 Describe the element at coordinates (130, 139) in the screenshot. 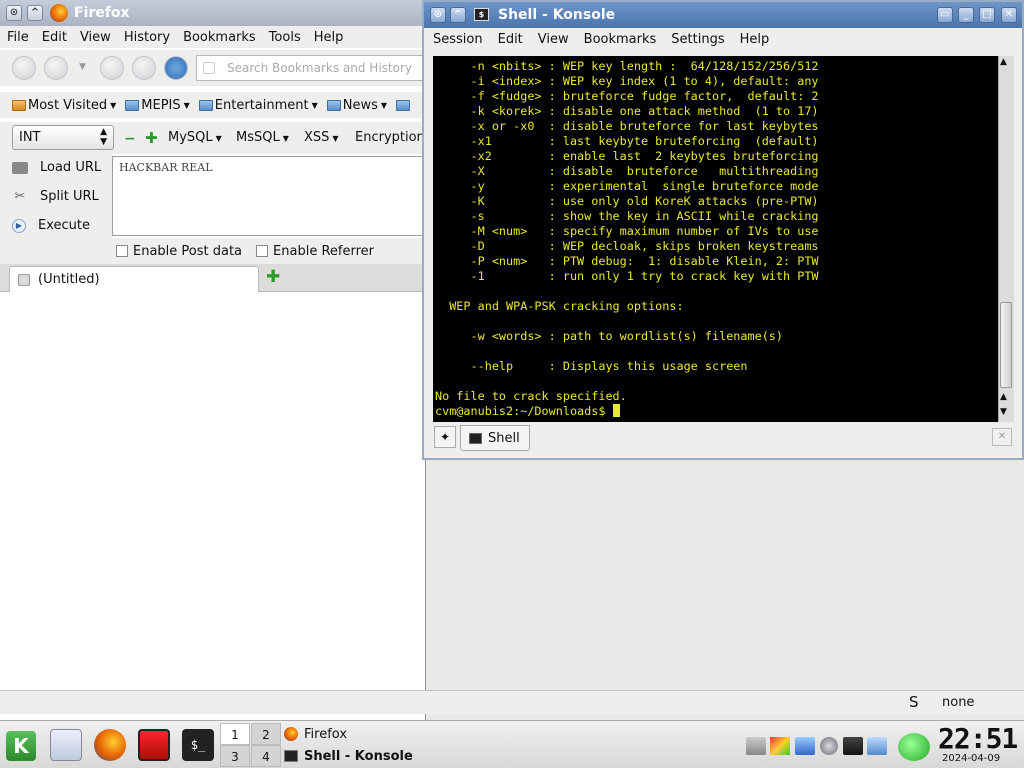

I see `decrease-icon: −` at that location.